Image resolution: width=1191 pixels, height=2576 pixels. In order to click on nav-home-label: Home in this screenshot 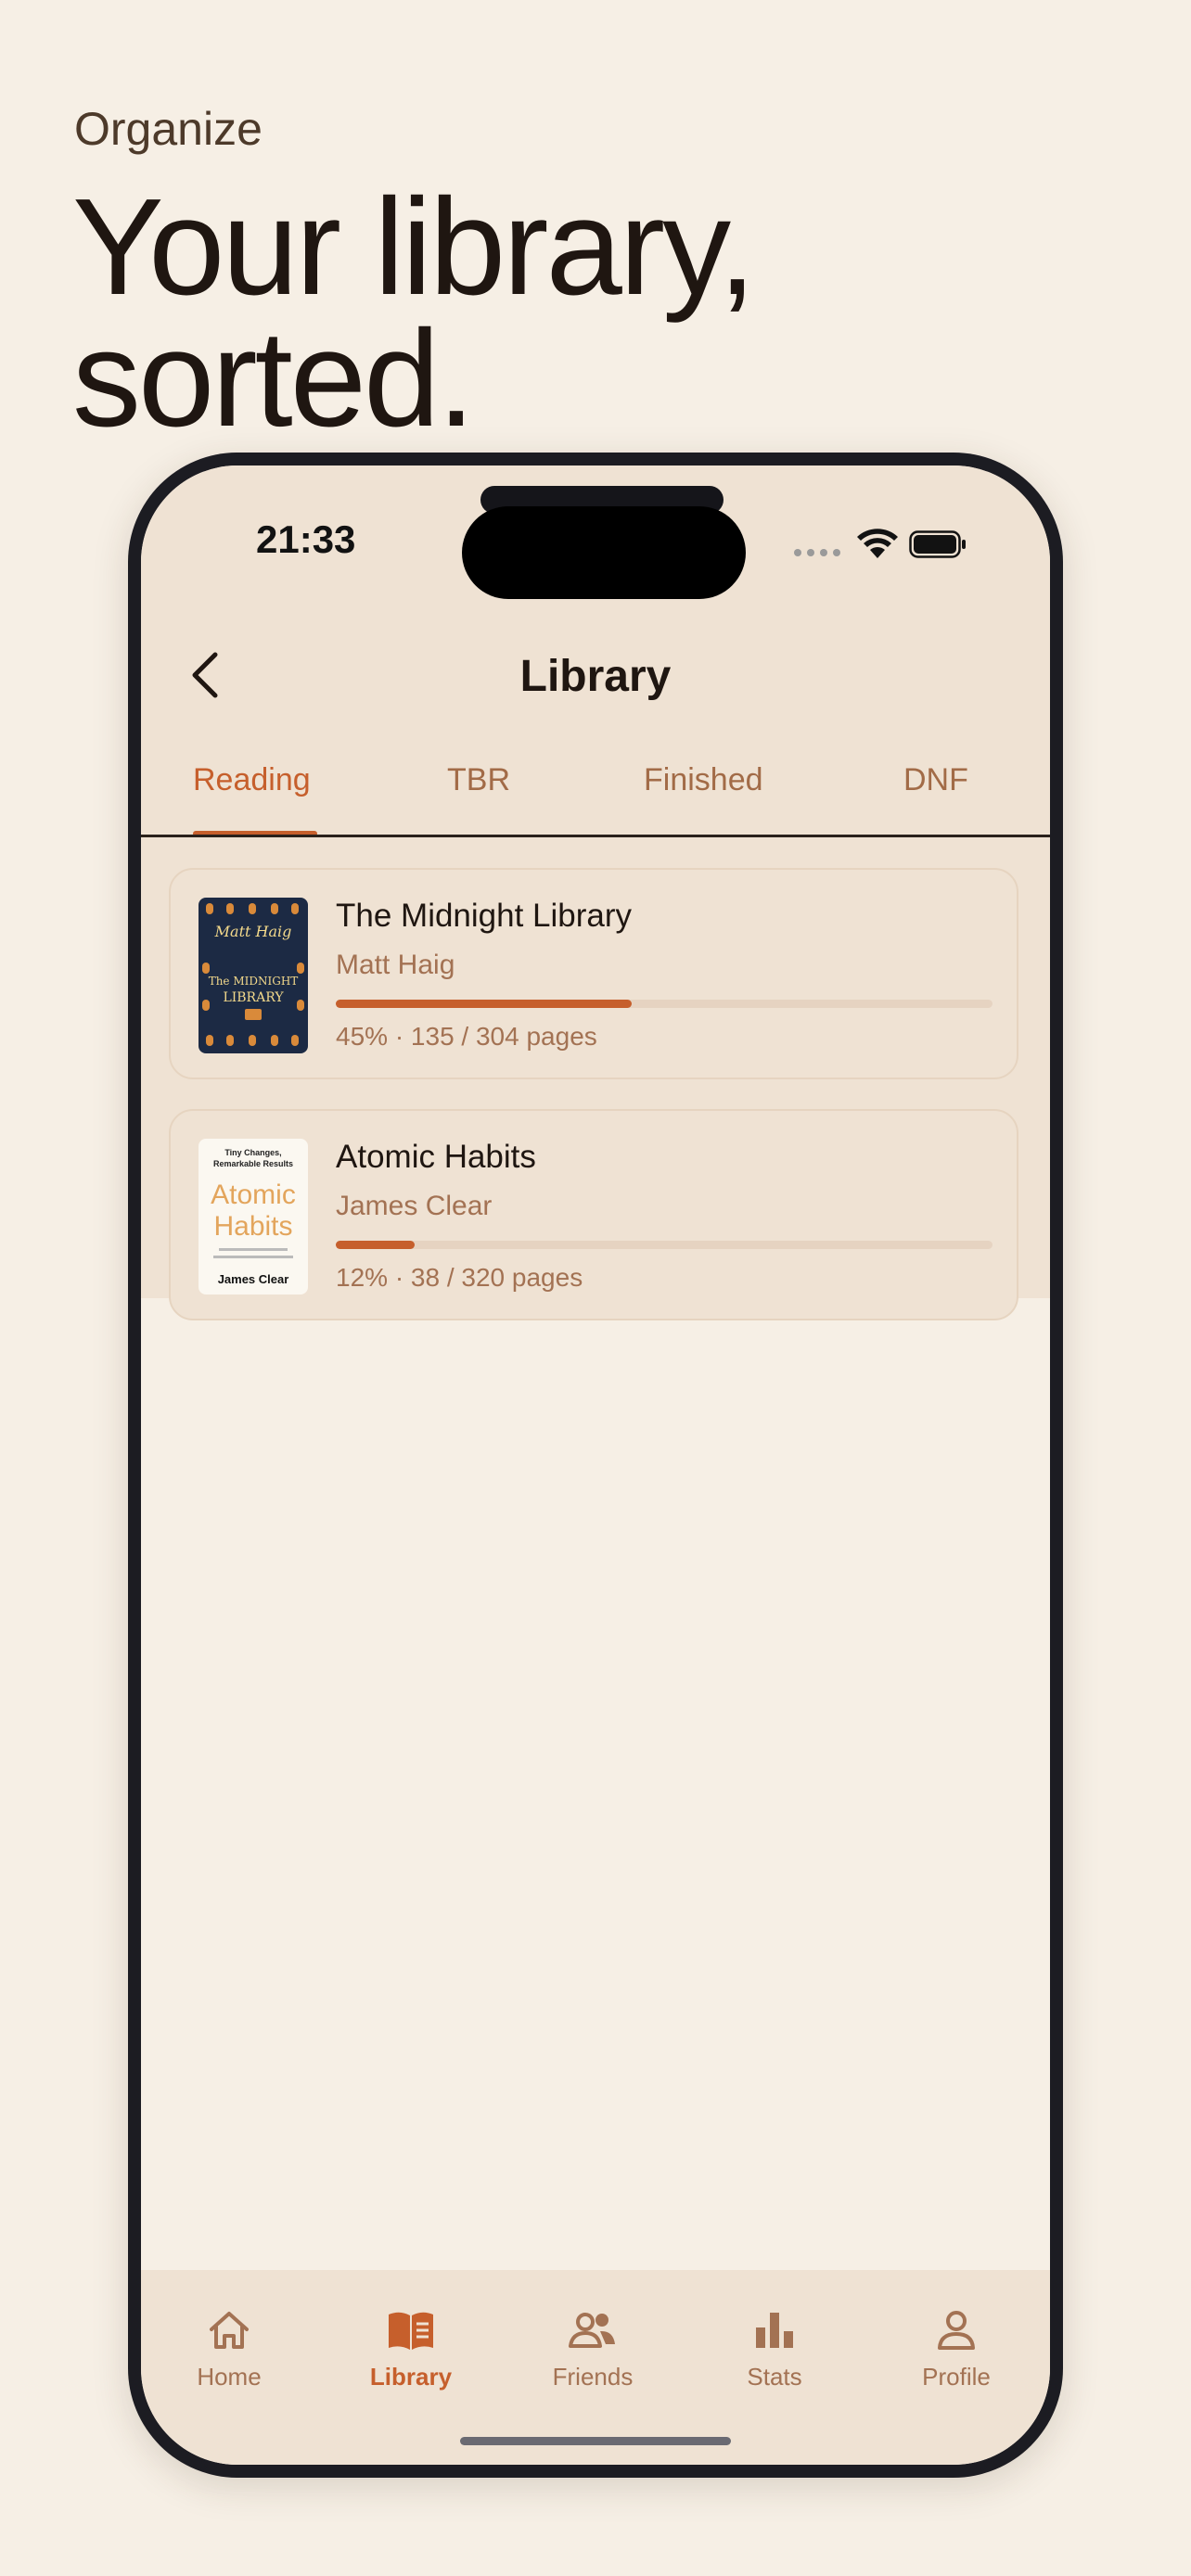, I will do `click(229, 2377)`.